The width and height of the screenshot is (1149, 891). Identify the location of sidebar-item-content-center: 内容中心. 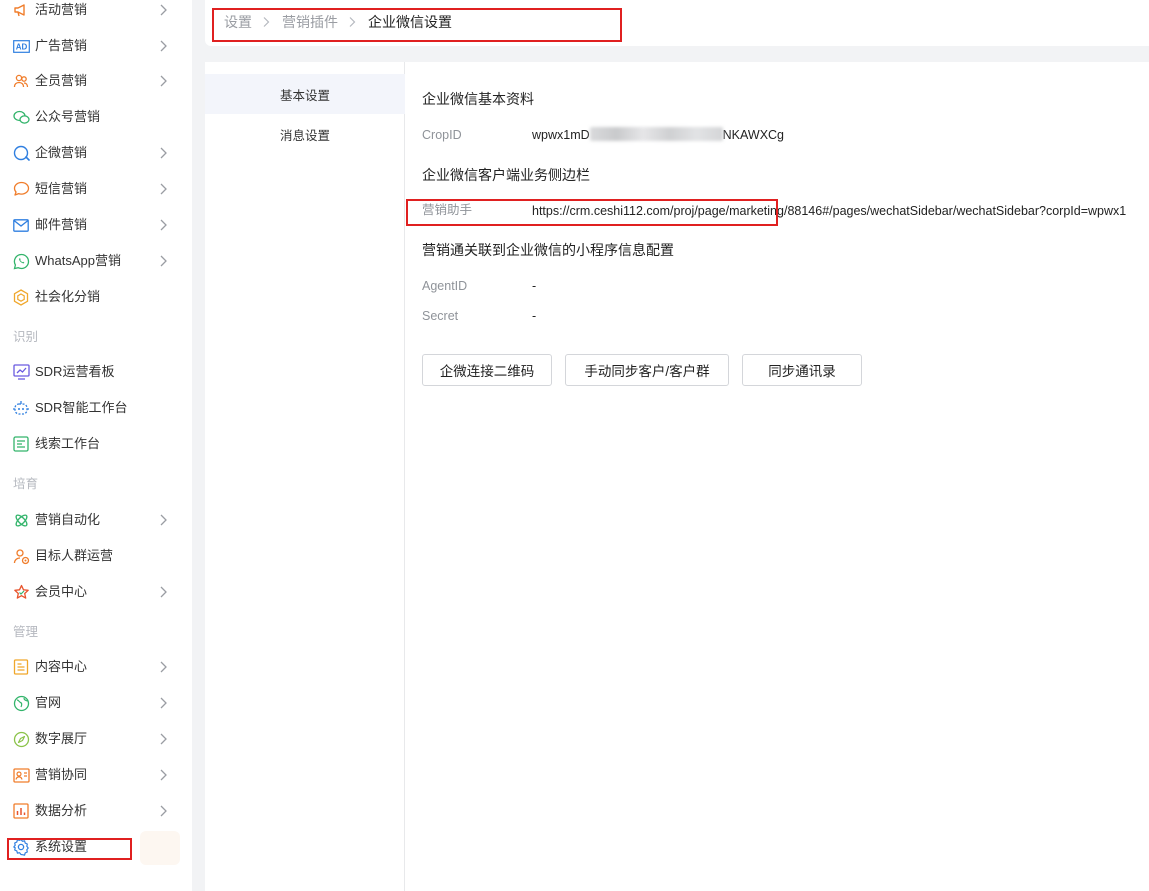
(96, 667).